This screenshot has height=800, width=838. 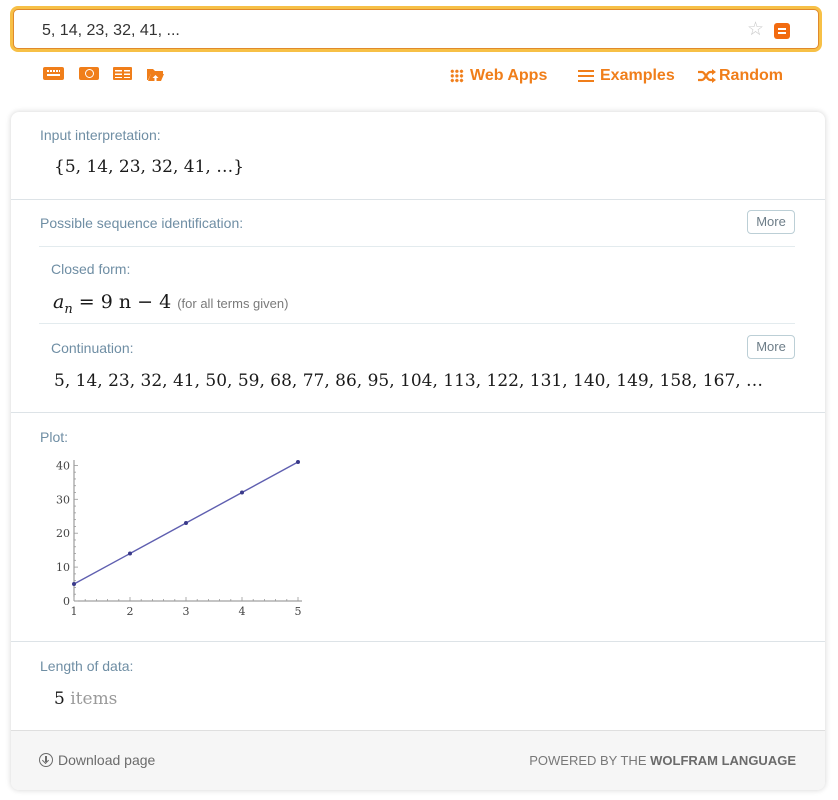 What do you see at coordinates (233, 303) in the screenshot?
I see `formula-note: (for all terms given)` at bounding box center [233, 303].